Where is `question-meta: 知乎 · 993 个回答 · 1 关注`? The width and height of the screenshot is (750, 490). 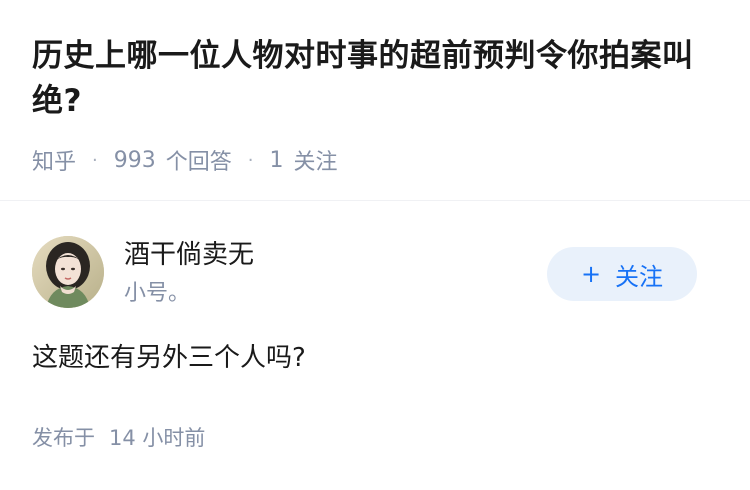 question-meta: 知乎 · 993 个回答 · 1 关注 is located at coordinates (185, 160).